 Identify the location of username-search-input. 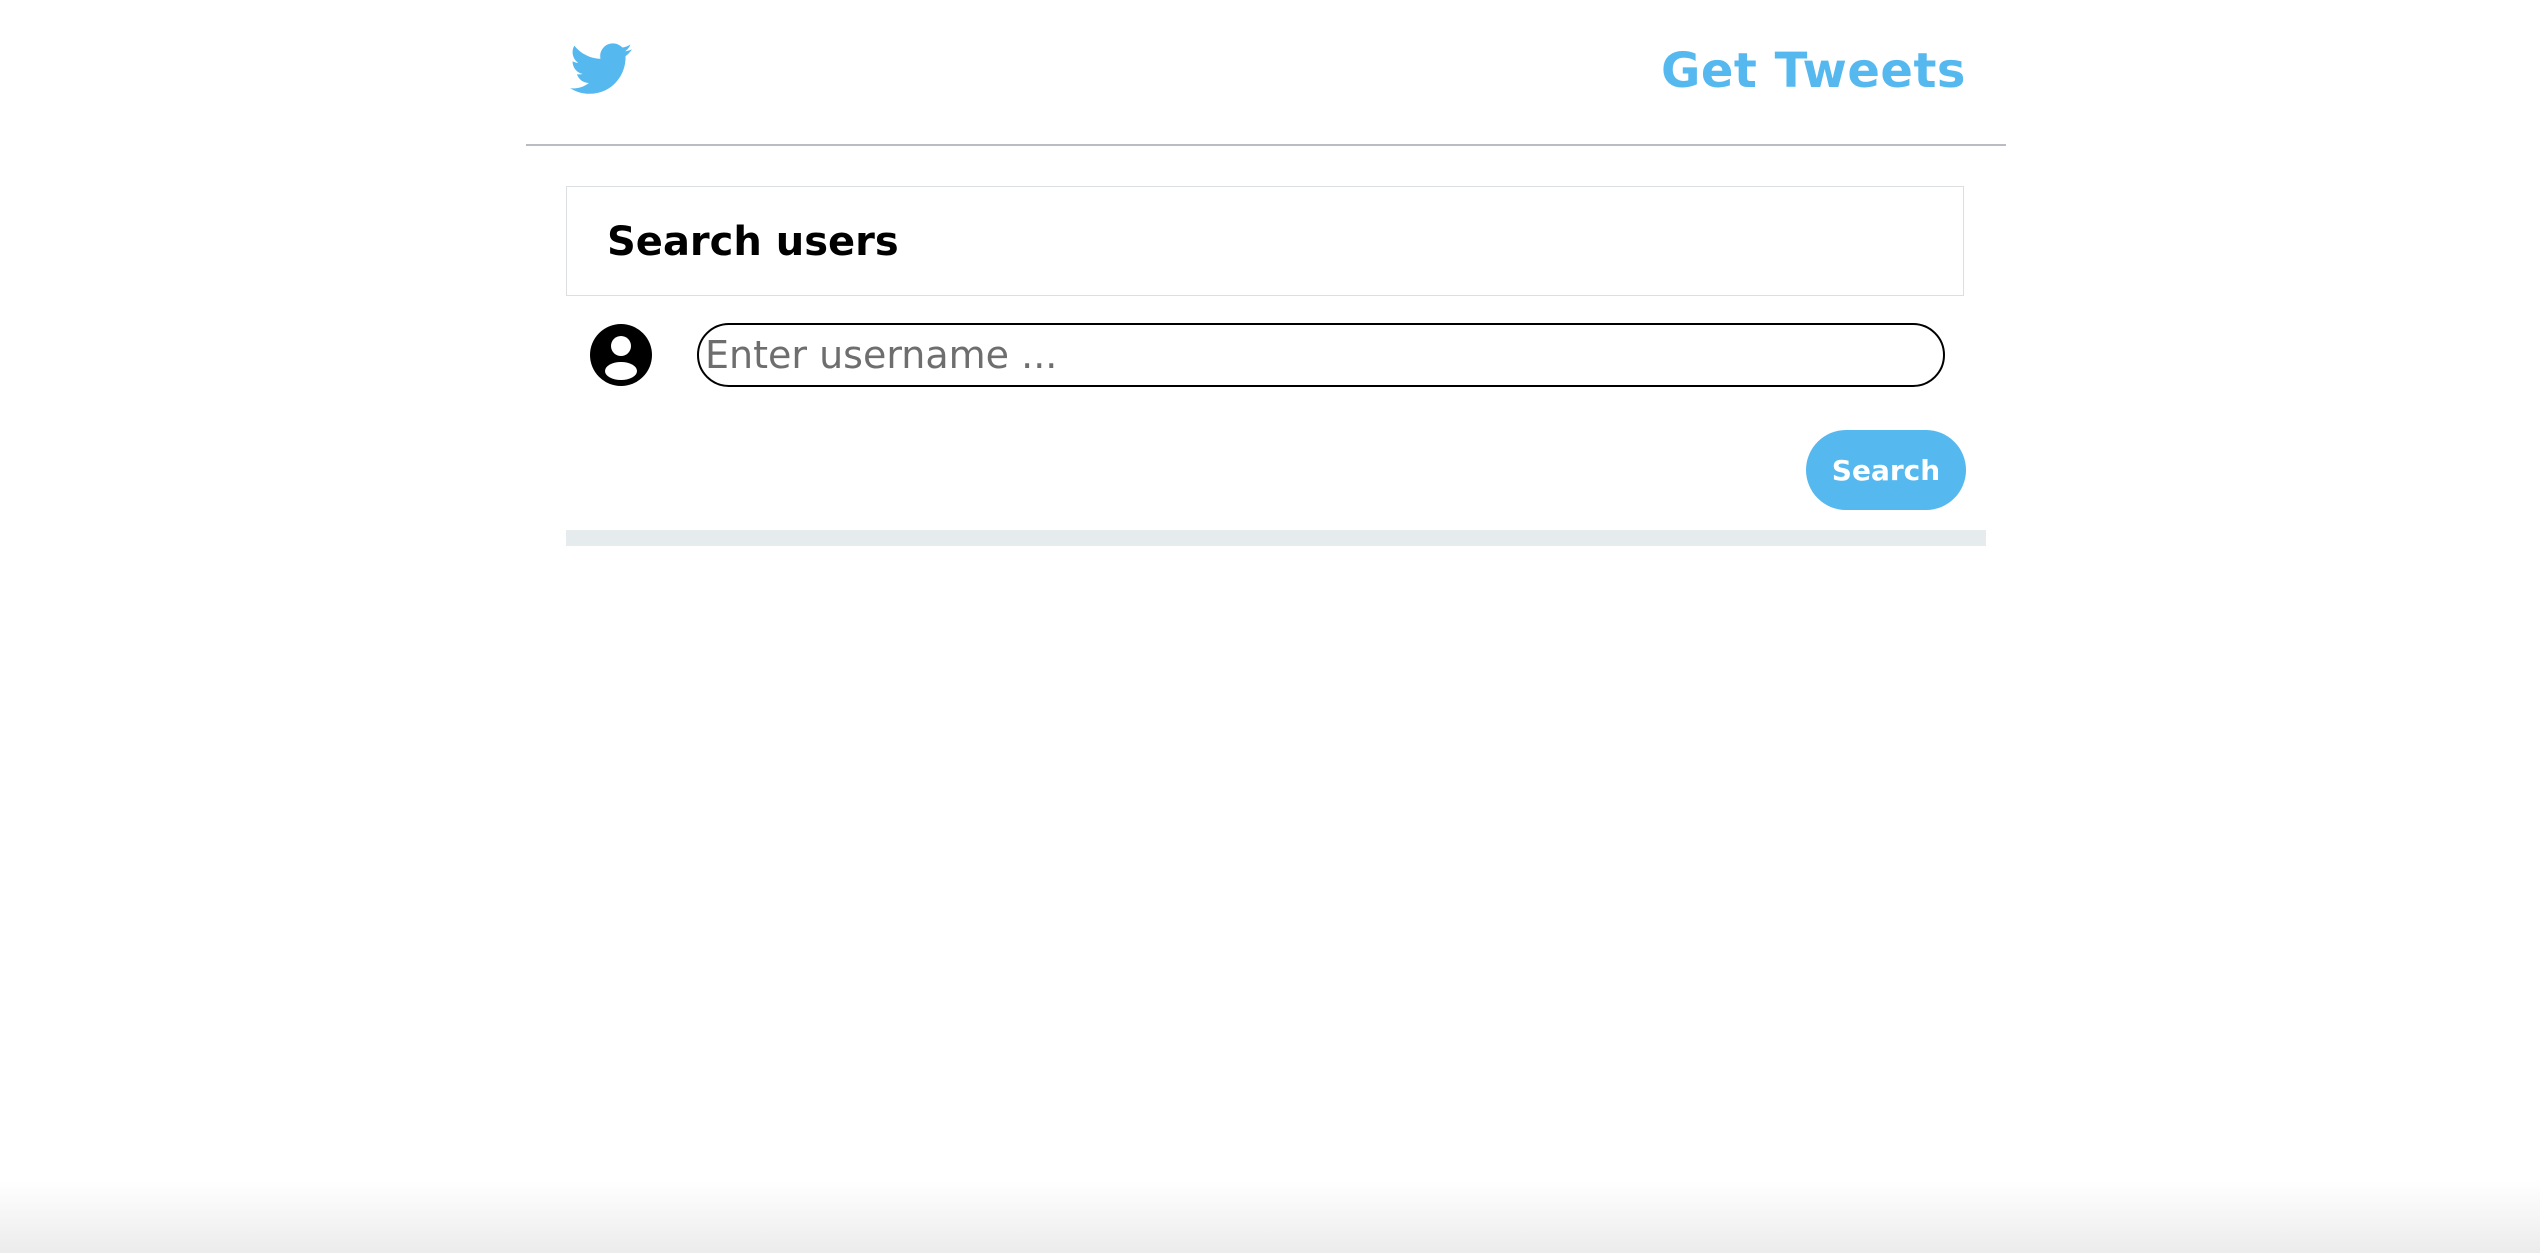
(1321, 355).